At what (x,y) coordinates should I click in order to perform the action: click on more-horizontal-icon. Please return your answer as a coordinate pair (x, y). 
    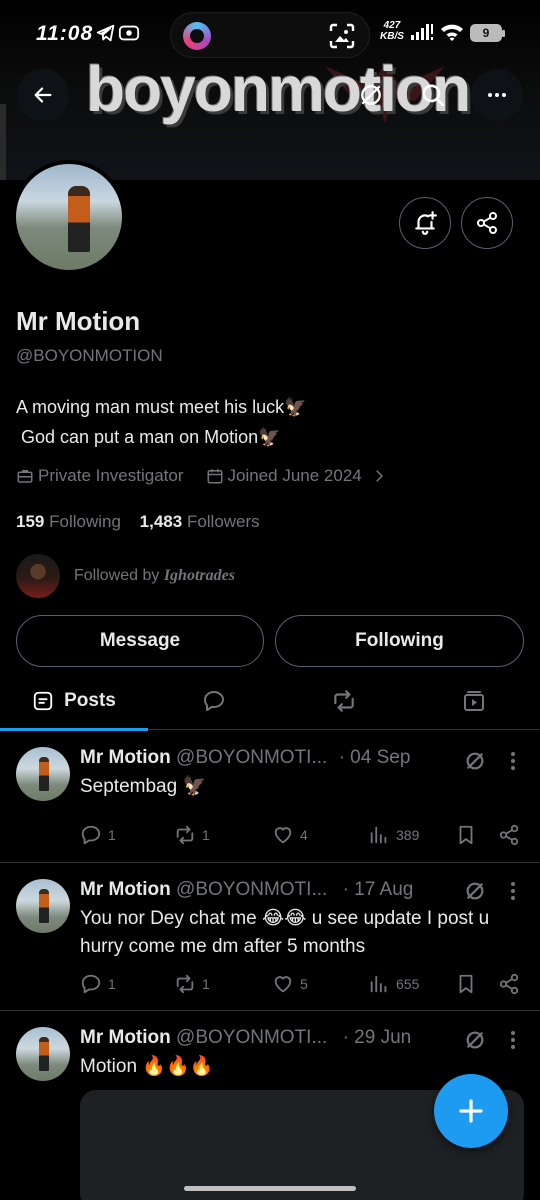
    Looking at the image, I should click on (497, 95).